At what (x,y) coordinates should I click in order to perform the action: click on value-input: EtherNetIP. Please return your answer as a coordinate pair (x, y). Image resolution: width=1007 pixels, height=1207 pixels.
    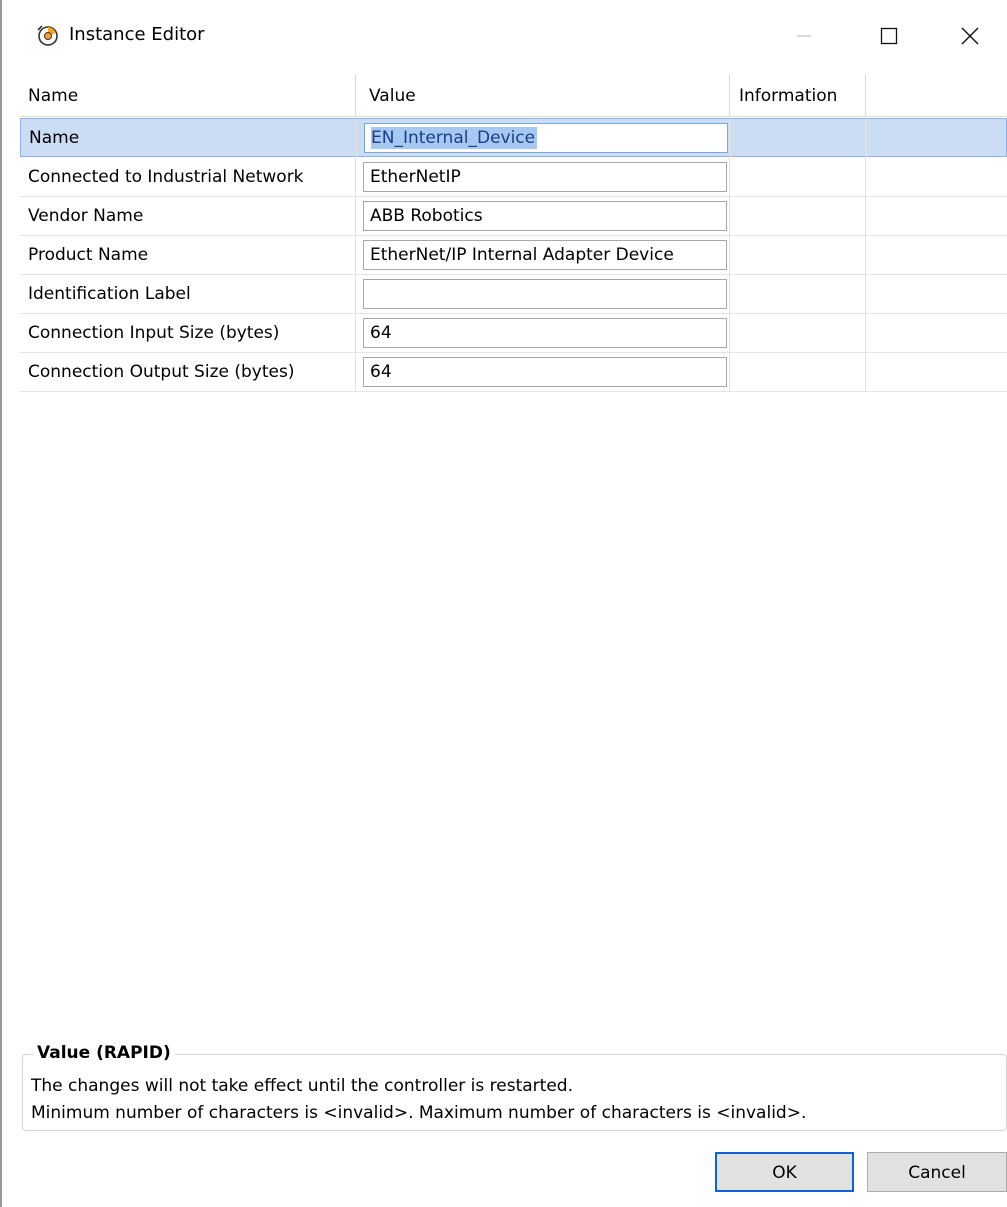
    Looking at the image, I should click on (545, 177).